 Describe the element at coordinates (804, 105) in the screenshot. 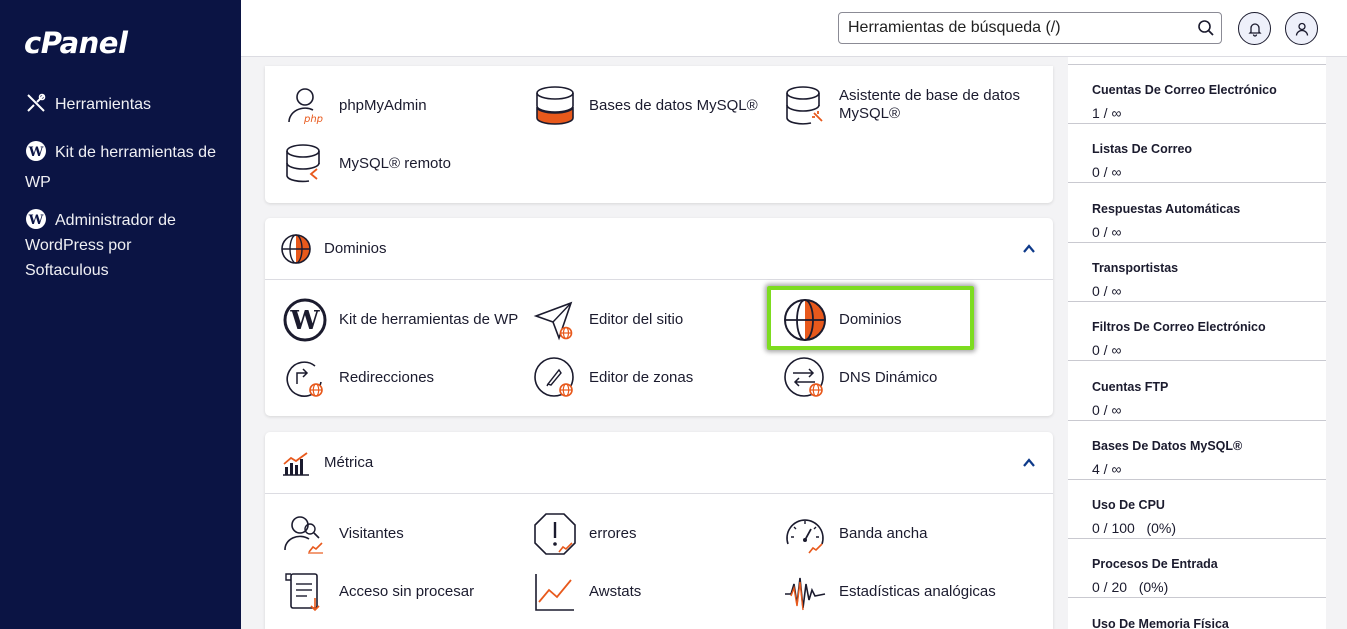

I see `database-wizard-icon` at that location.